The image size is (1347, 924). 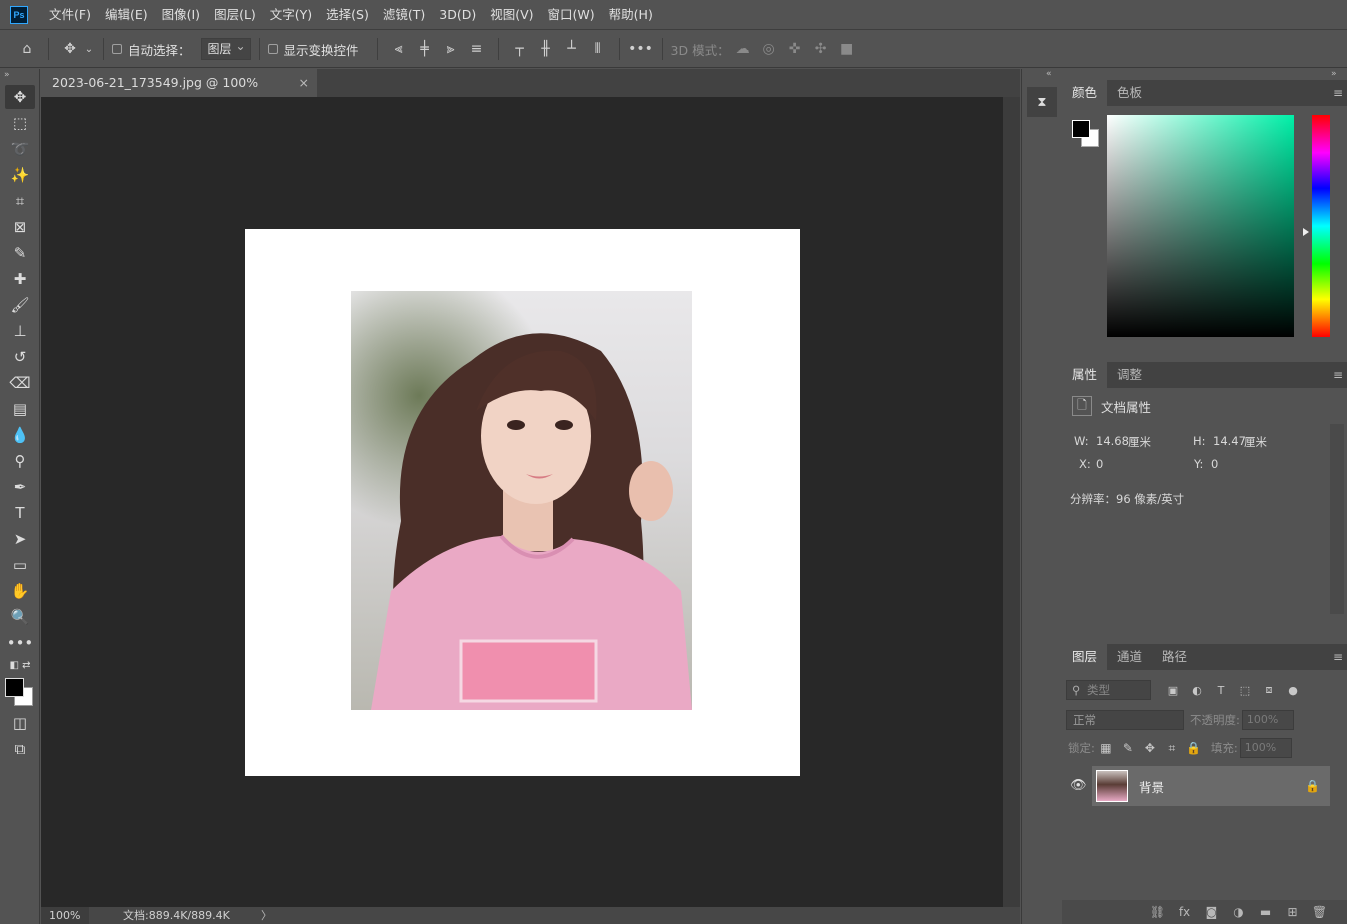 What do you see at coordinates (117, 49) in the screenshot?
I see `auto-select-checkbox` at bounding box center [117, 49].